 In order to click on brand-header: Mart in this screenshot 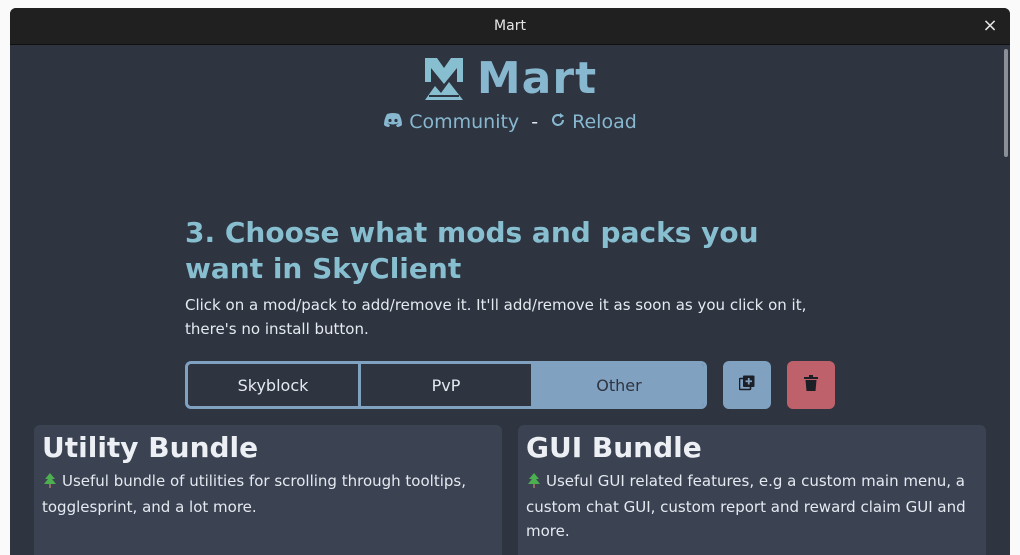, I will do `click(510, 83)`.